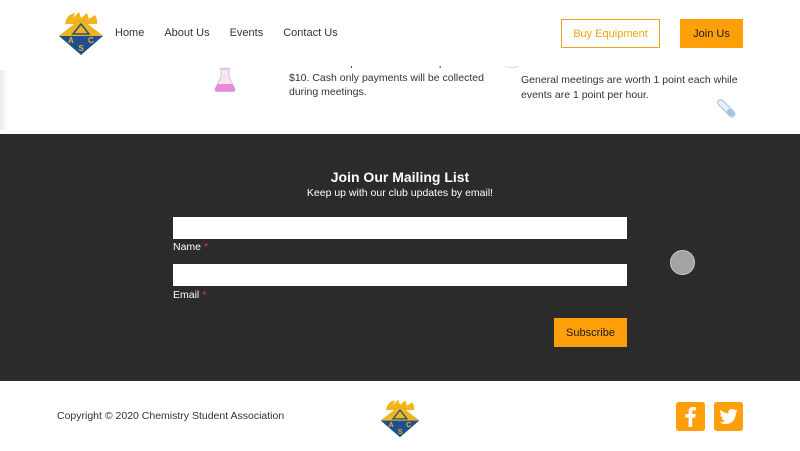 The image size is (800, 451). Describe the element at coordinates (400, 275) in the screenshot. I see `email-input` at that location.